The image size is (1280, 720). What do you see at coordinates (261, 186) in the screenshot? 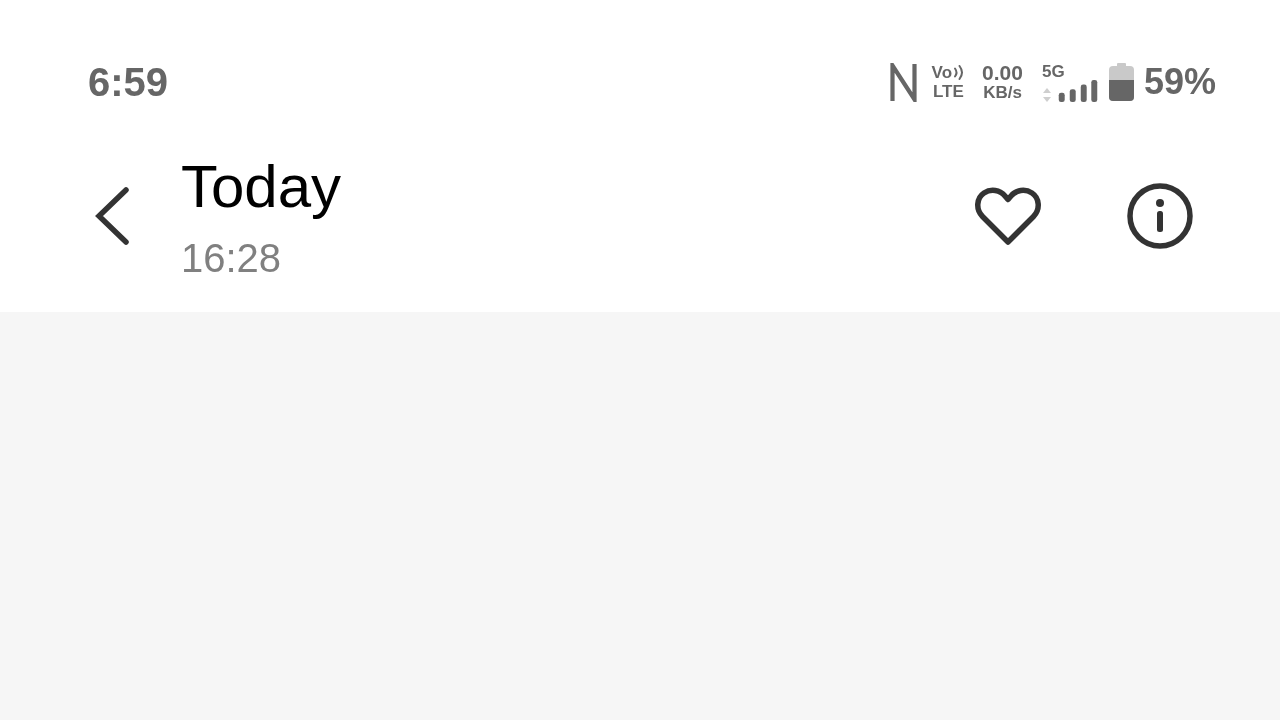
I see `header-title: Today` at bounding box center [261, 186].